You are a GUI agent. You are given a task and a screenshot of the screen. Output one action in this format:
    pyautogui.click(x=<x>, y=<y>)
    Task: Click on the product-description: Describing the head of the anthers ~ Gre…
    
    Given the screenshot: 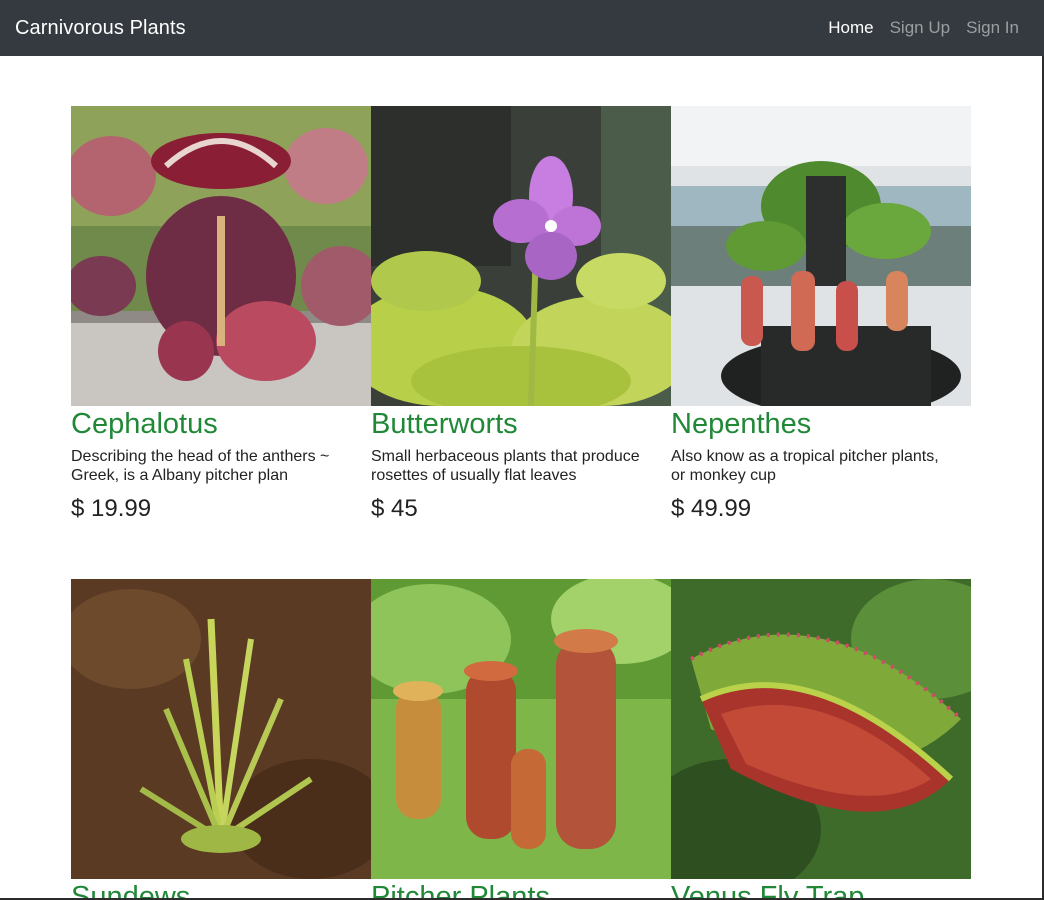 What is the action you would take?
    pyautogui.click(x=200, y=466)
    